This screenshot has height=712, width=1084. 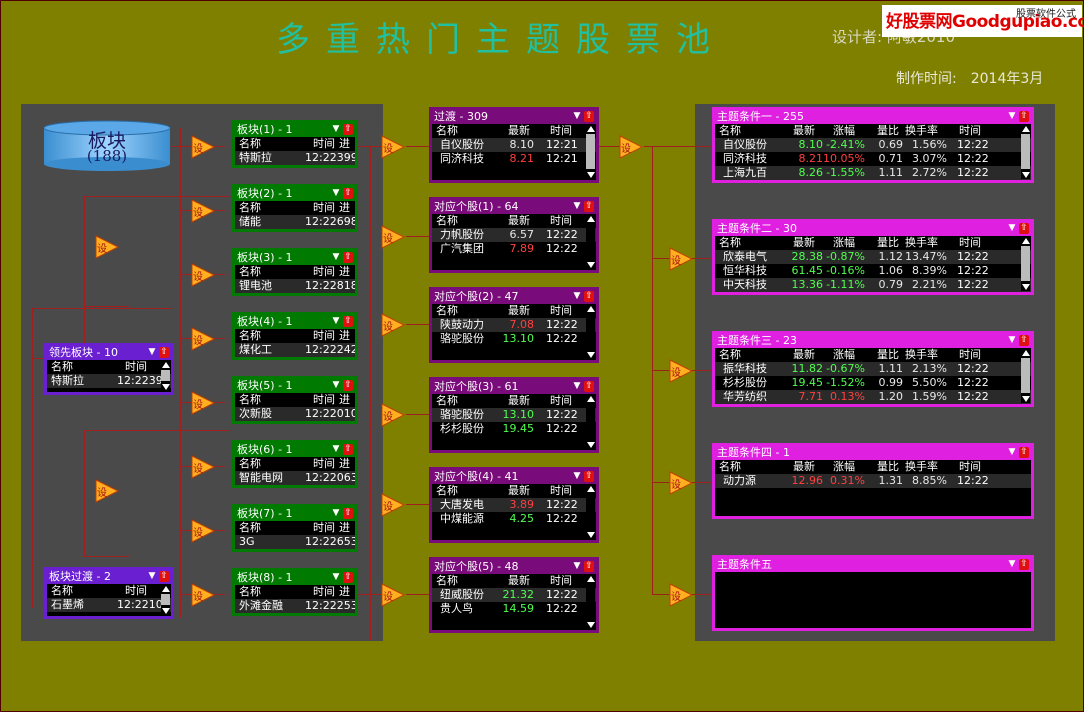 What do you see at coordinates (873, 593) in the screenshot?
I see `theme-window: 主题条件五 ▼ ⇧` at bounding box center [873, 593].